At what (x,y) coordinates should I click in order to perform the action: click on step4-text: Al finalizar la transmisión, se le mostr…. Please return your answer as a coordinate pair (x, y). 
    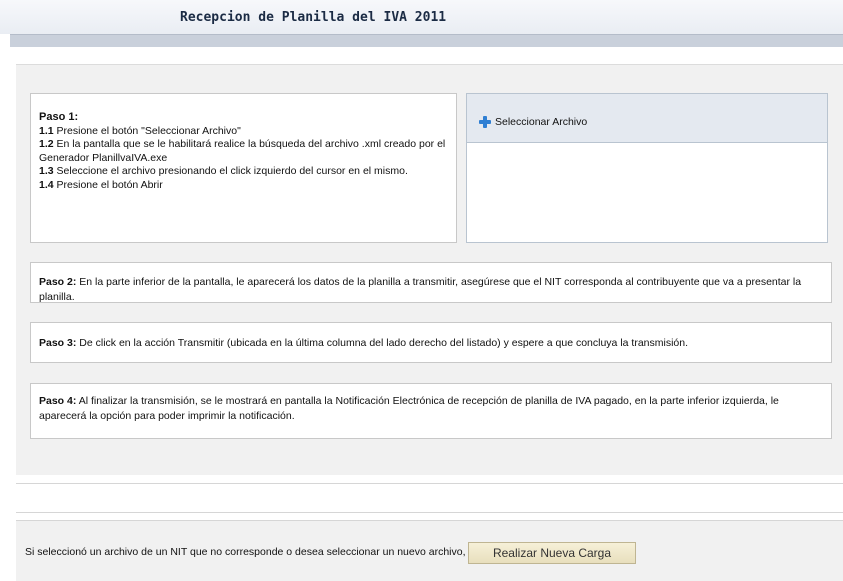
    Looking at the image, I should click on (409, 408).